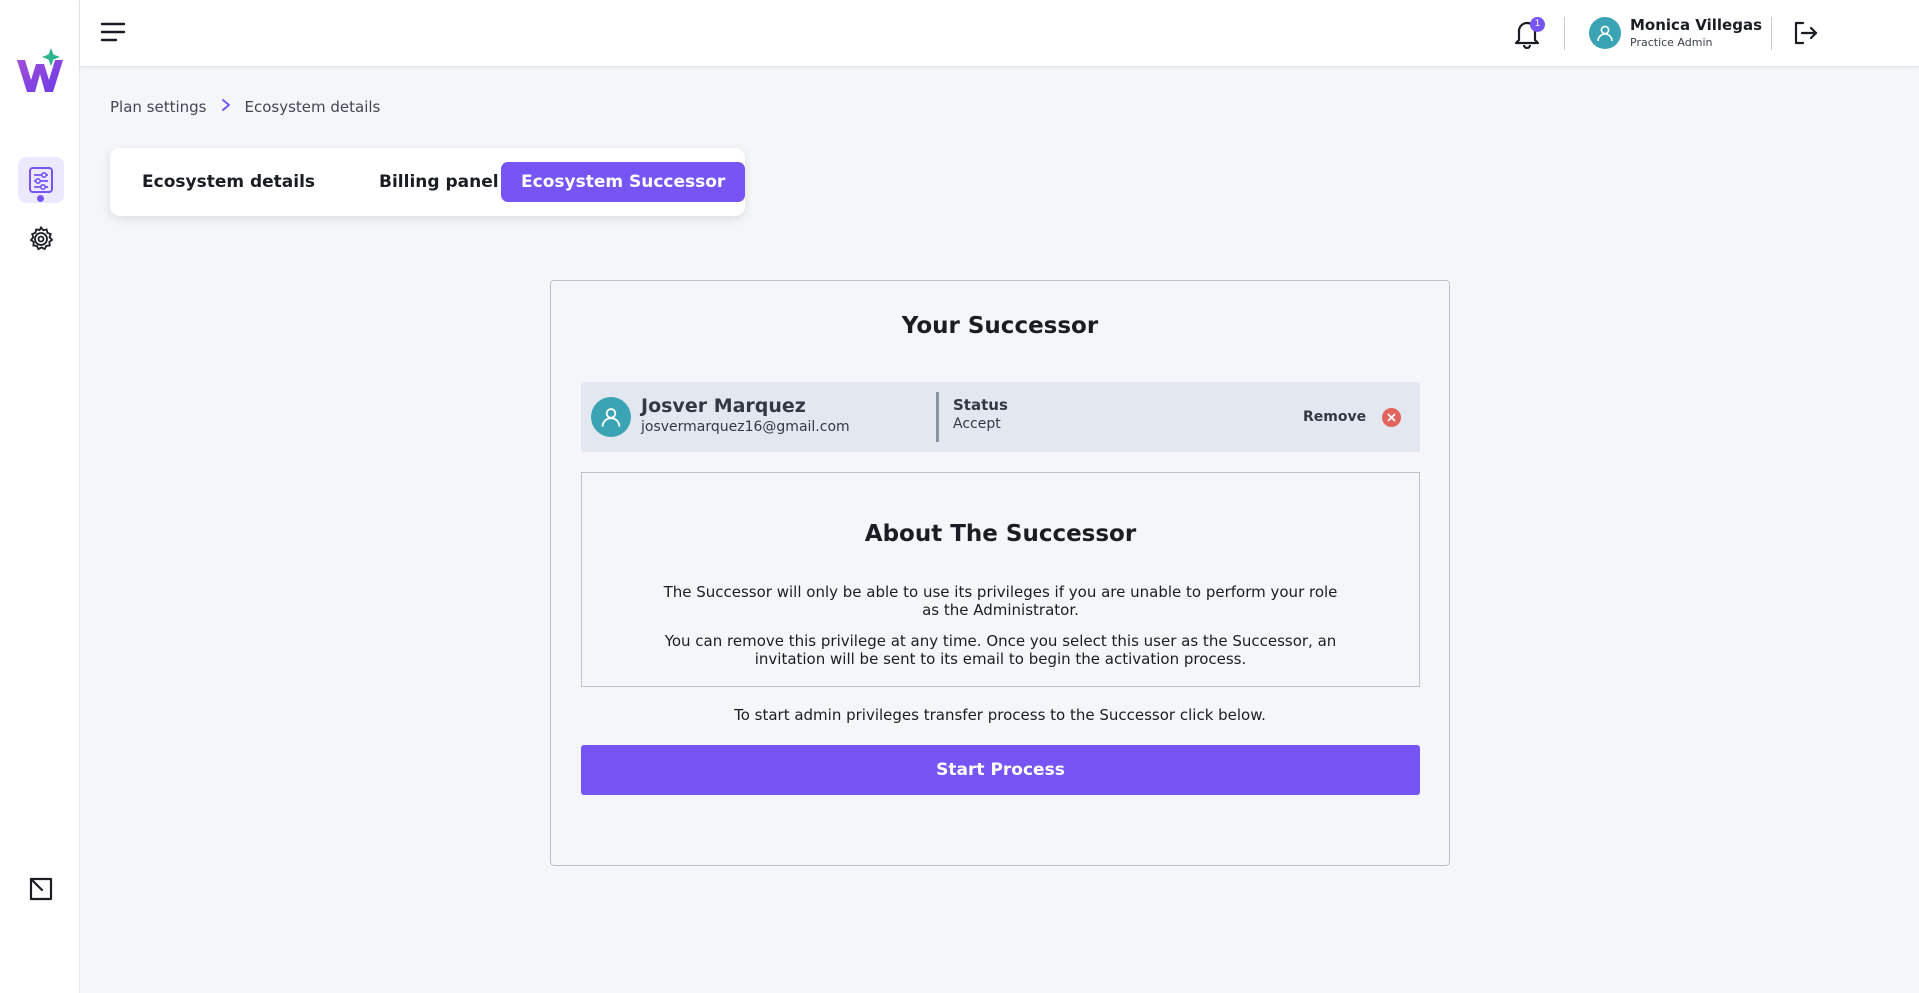 The height and width of the screenshot is (993, 1919). What do you see at coordinates (745, 427) in the screenshot?
I see `successor-email: josvermarquez16@gmail.com` at bounding box center [745, 427].